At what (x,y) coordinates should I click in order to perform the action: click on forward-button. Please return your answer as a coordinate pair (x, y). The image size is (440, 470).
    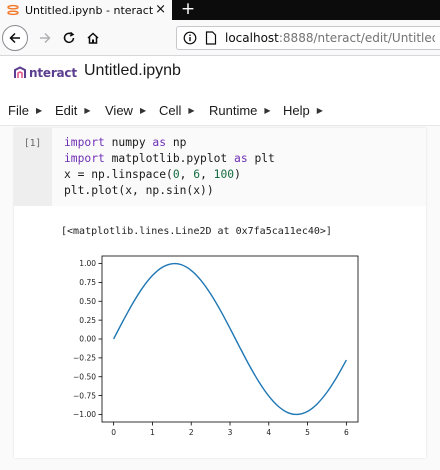
    Looking at the image, I should click on (45, 38).